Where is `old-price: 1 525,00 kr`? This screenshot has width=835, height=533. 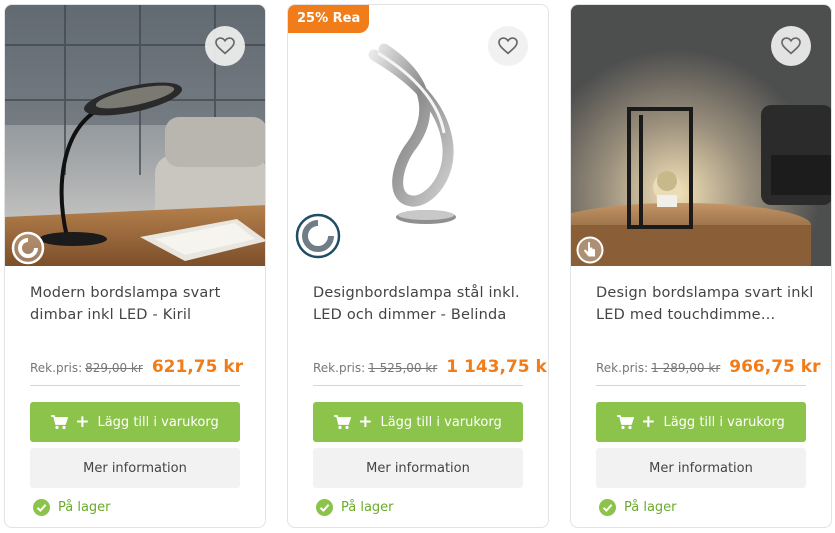
old-price: 1 525,00 kr is located at coordinates (403, 368).